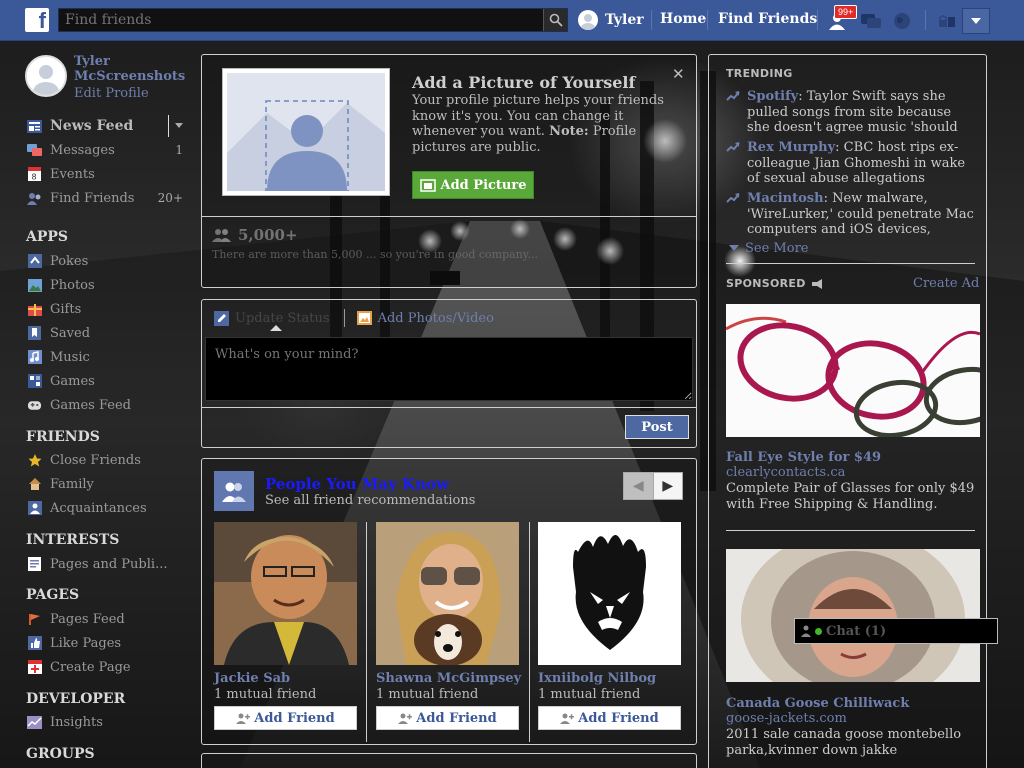 This screenshot has height=768, width=1024. I want to click on chevron-left-icon: ◀, so click(638, 486).